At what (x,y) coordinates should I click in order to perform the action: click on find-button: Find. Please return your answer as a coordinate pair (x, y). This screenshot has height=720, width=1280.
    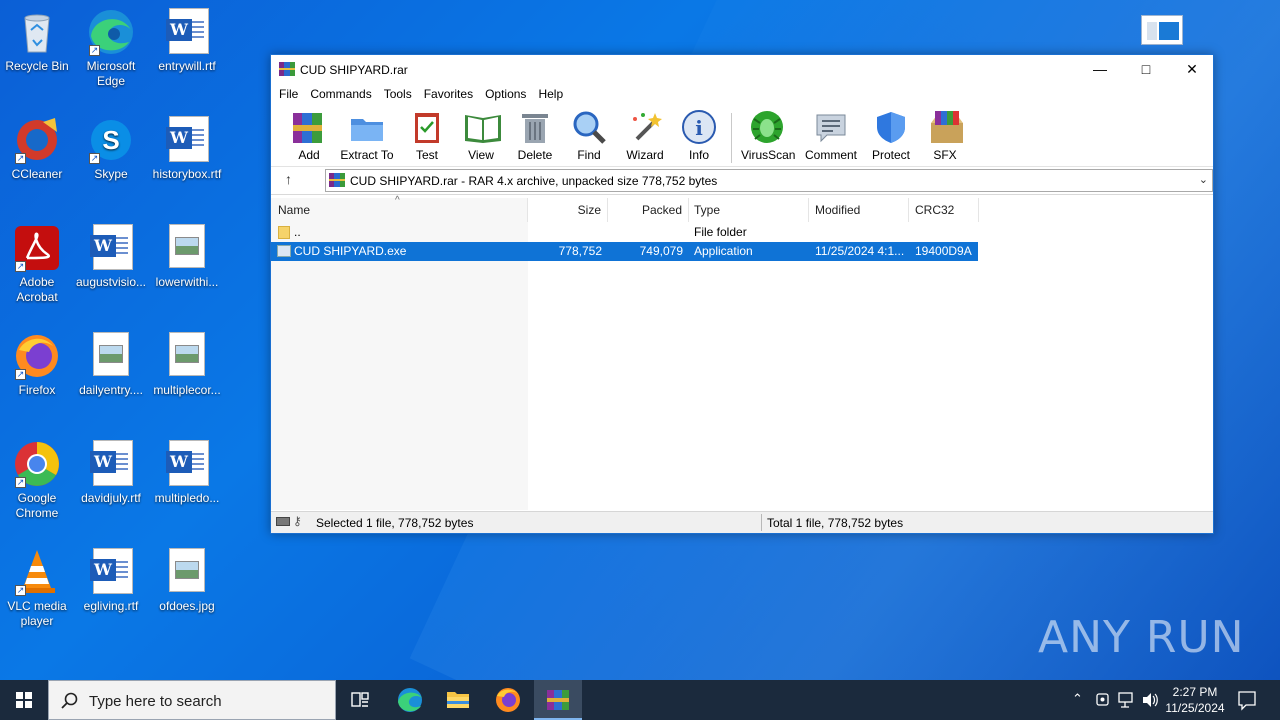
    Looking at the image, I should click on (589, 135).